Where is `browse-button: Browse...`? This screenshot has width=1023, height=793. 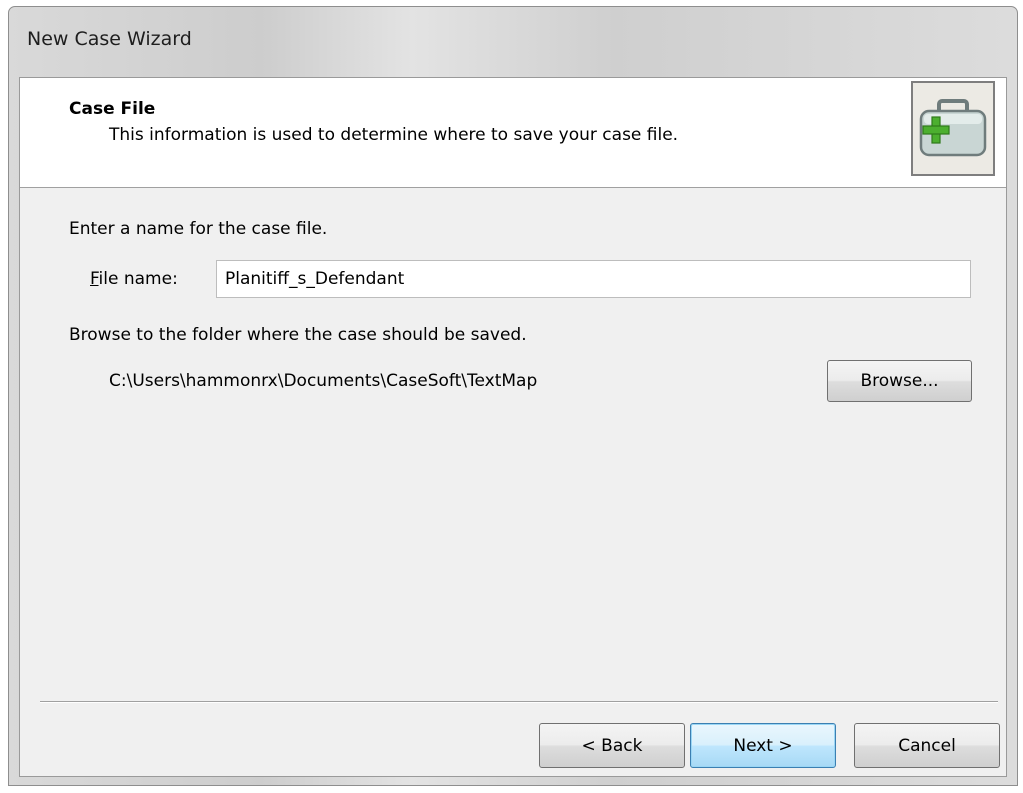 browse-button: Browse... is located at coordinates (899, 381).